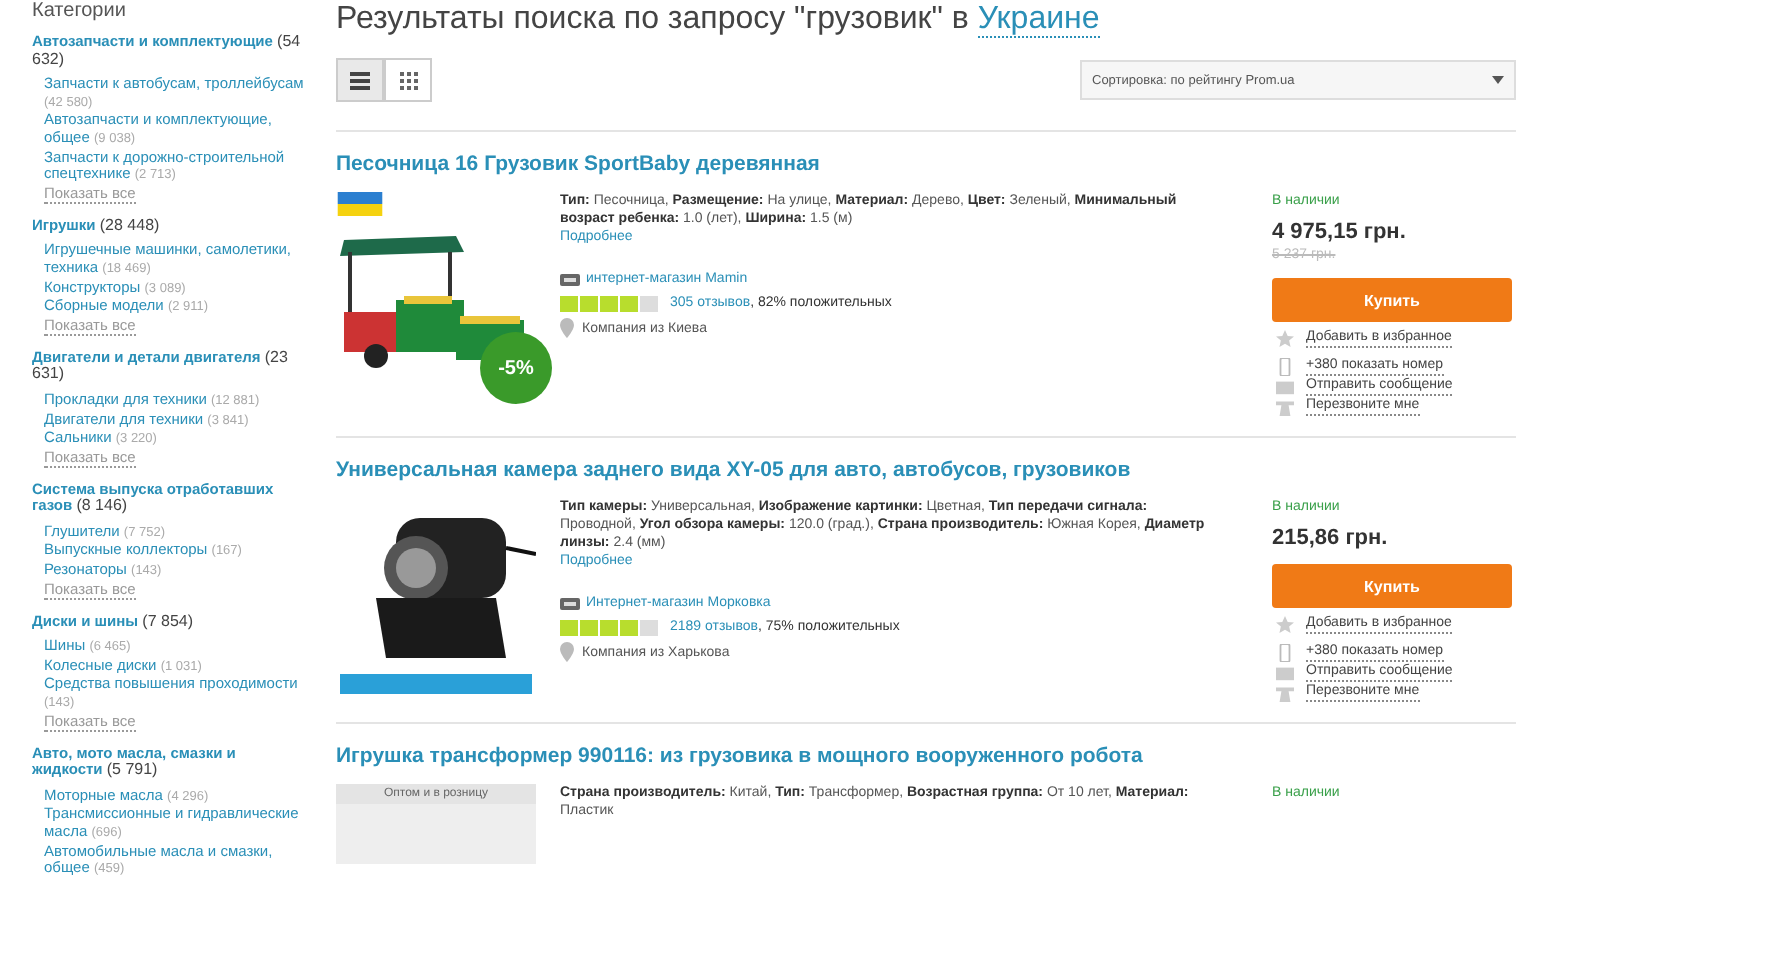  I want to click on sidebar-title: Категории, so click(80, 12).